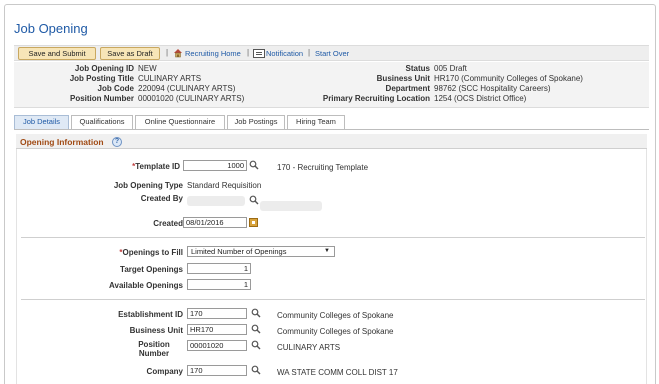 This screenshot has height=384, width=659. Describe the element at coordinates (148, 185) in the screenshot. I see `job-opening-type-label: Job Opening Type` at that location.